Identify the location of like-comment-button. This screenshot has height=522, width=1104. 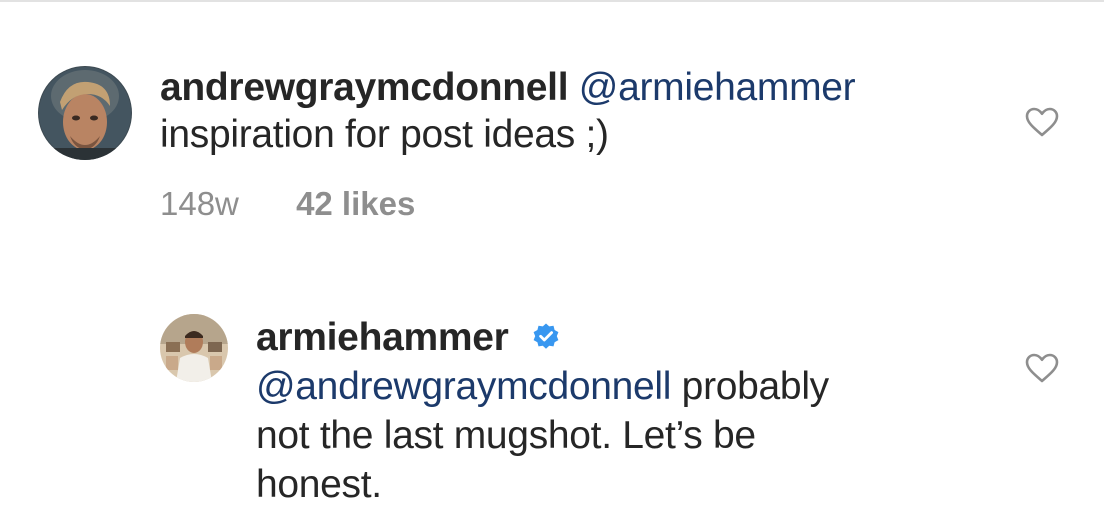
(1042, 122).